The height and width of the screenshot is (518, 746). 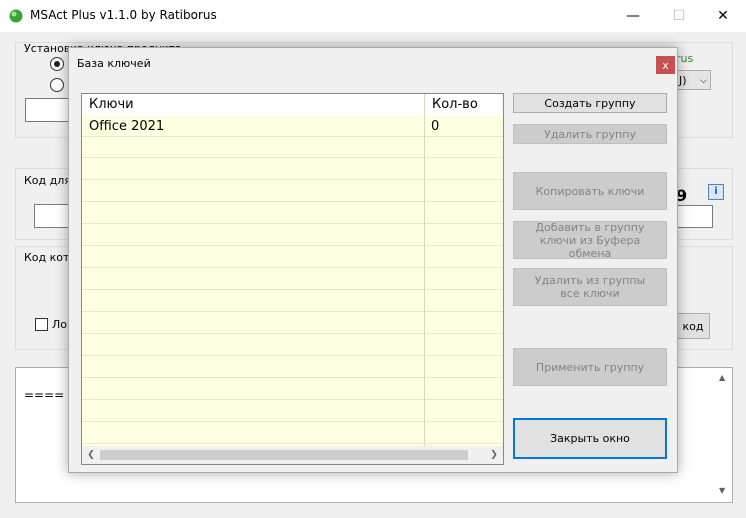 What do you see at coordinates (424, 270) in the screenshot?
I see `column-separator` at bounding box center [424, 270].